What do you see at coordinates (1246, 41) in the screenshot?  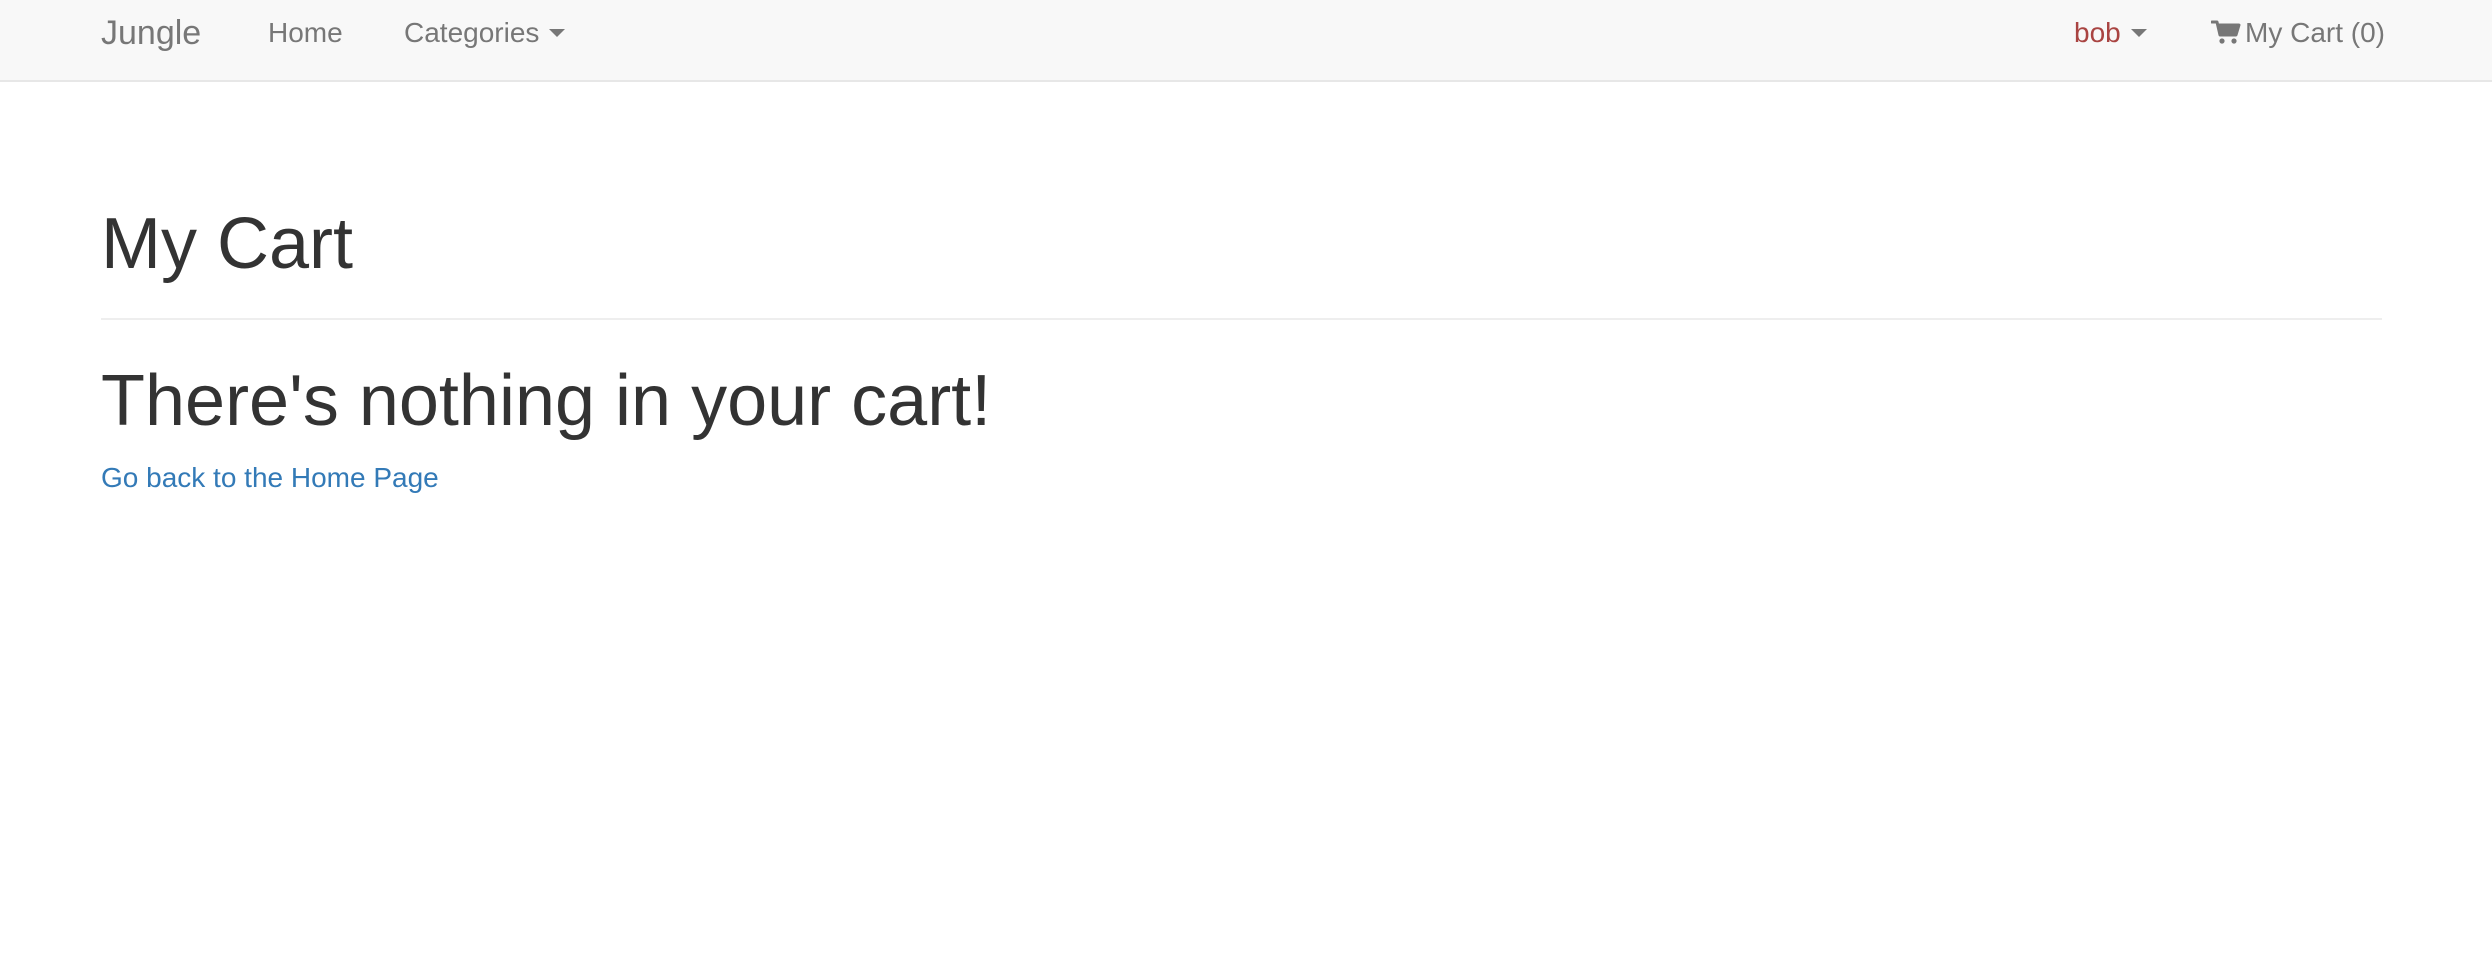 I see `navbar: Jungle Home Categories bob My Cart (0)` at bounding box center [1246, 41].